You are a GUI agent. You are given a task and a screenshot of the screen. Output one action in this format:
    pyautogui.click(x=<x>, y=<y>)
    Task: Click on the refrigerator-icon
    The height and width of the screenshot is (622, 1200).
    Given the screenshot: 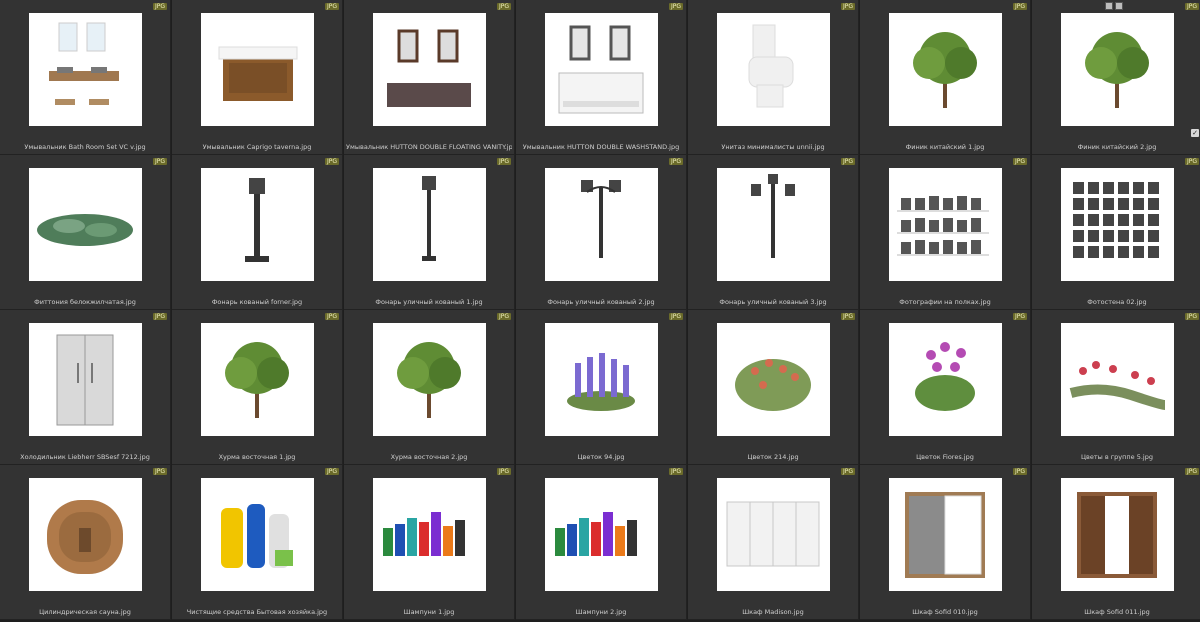 What is the action you would take?
    pyautogui.click(x=85, y=379)
    